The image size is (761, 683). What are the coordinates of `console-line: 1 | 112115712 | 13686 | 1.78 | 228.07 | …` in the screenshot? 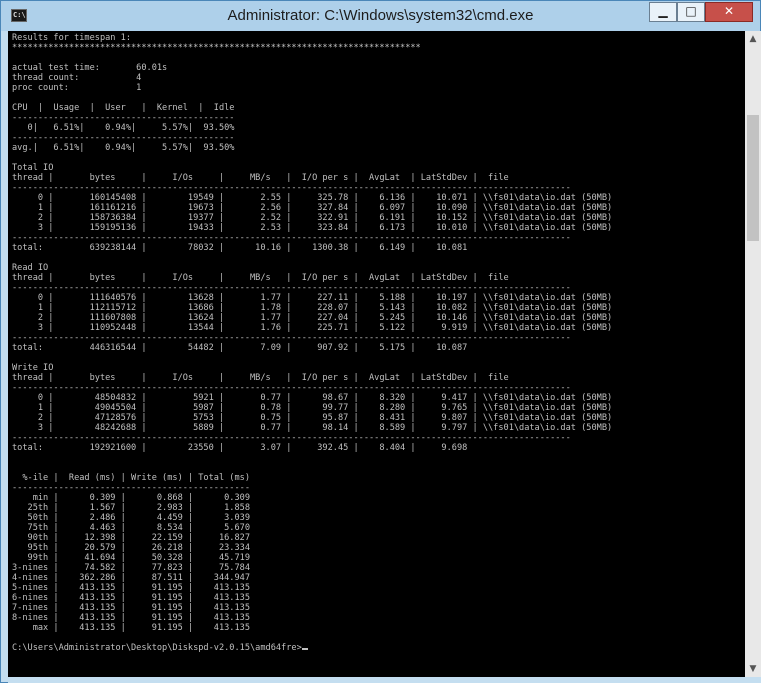 It's located at (312, 308).